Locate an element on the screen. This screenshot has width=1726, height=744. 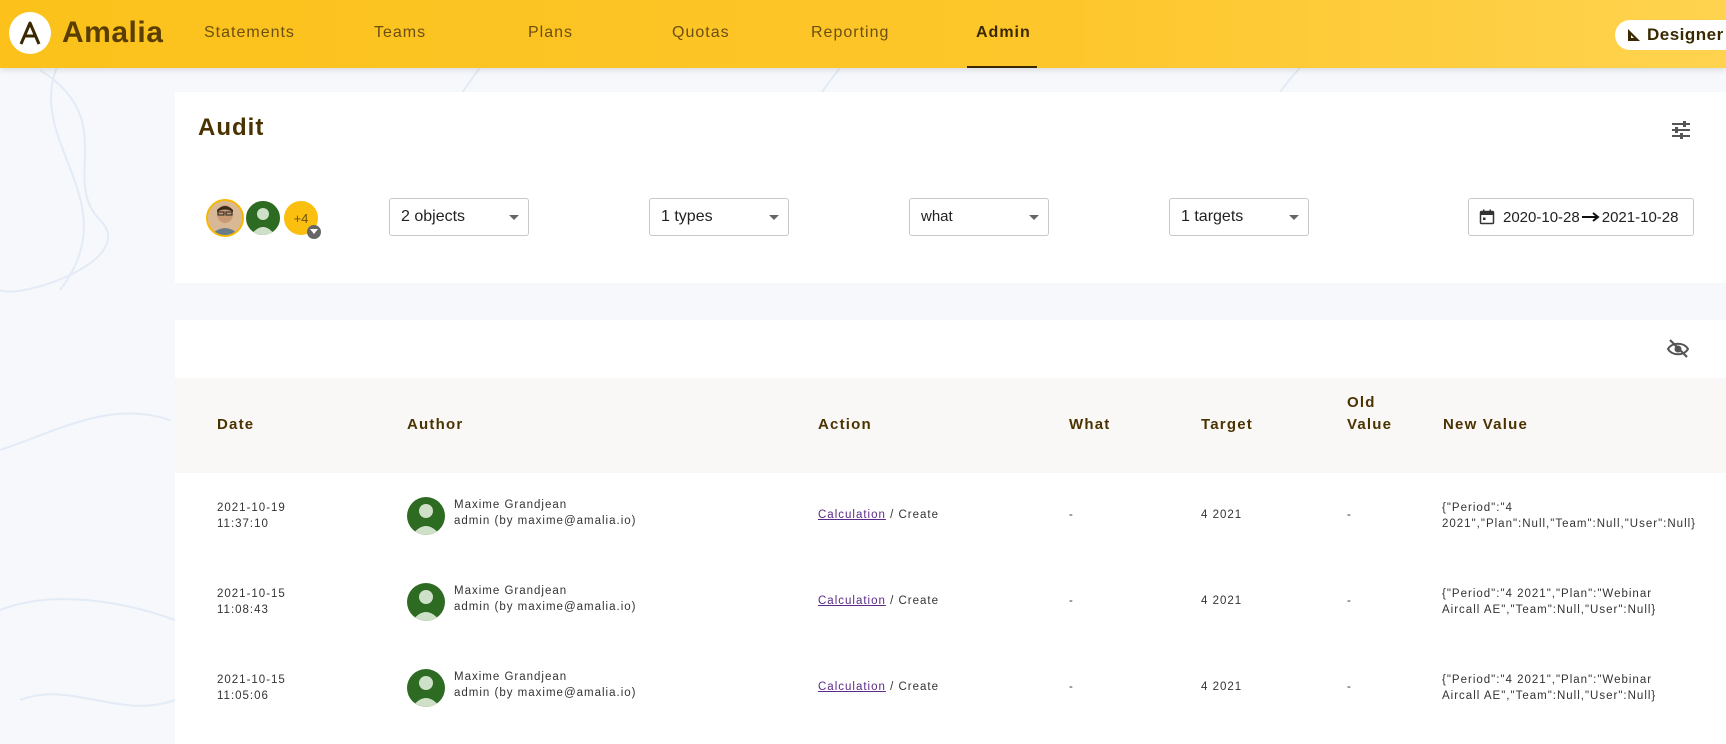
designer-button: Designer is located at coordinates (1670, 35).